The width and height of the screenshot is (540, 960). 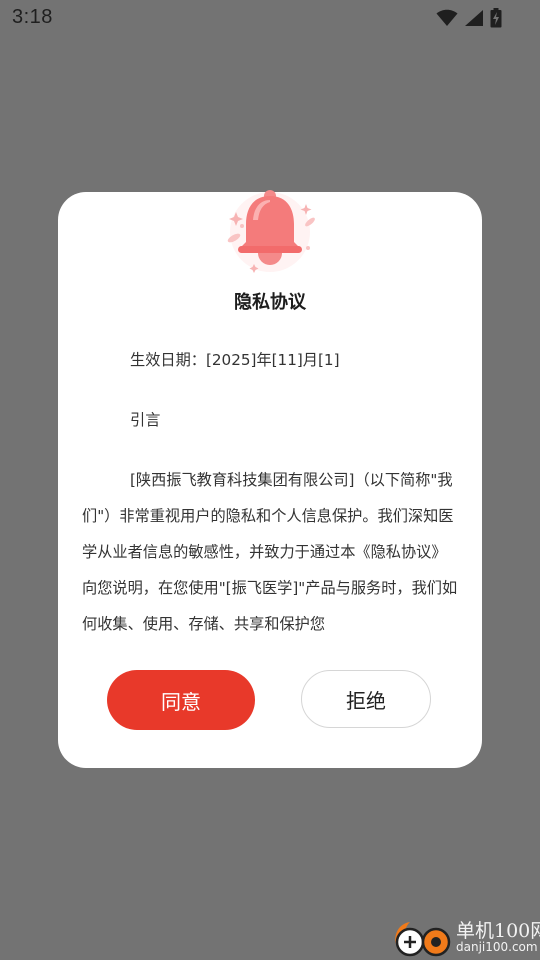 I want to click on intro-heading: 引言, so click(x=145, y=420).